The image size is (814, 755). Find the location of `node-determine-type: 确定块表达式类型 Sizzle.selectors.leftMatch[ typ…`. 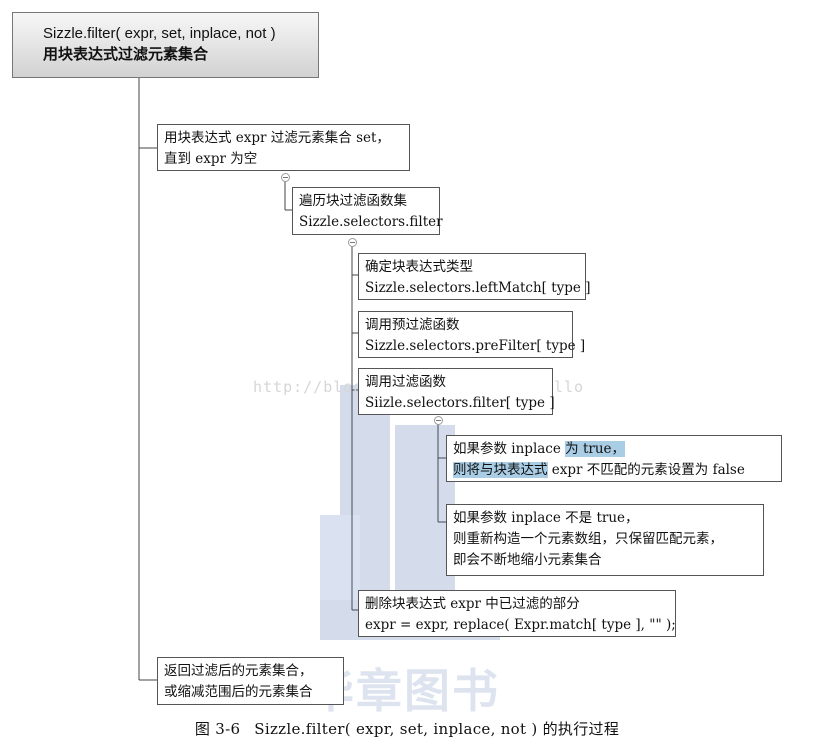

node-determine-type: 确定块表达式类型 Sizzle.selectors.leftMatch[ typ… is located at coordinates (474, 276).